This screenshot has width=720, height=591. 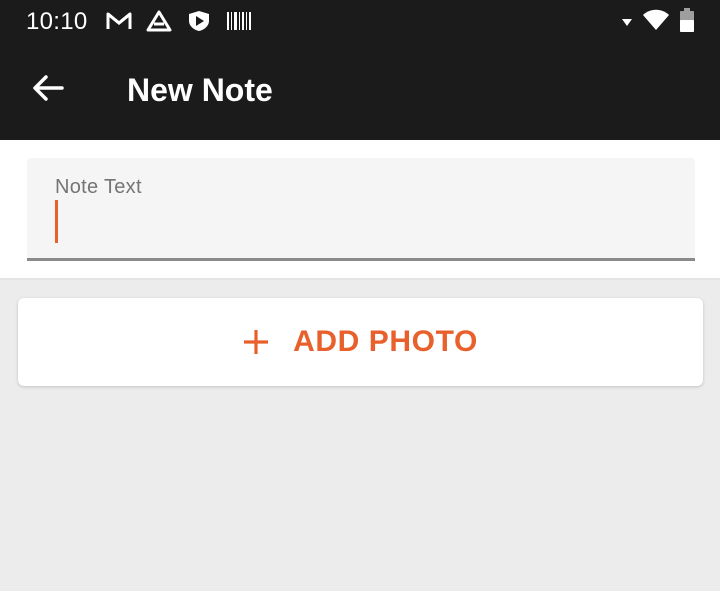 What do you see at coordinates (179, 21) in the screenshot?
I see `notification-icons` at bounding box center [179, 21].